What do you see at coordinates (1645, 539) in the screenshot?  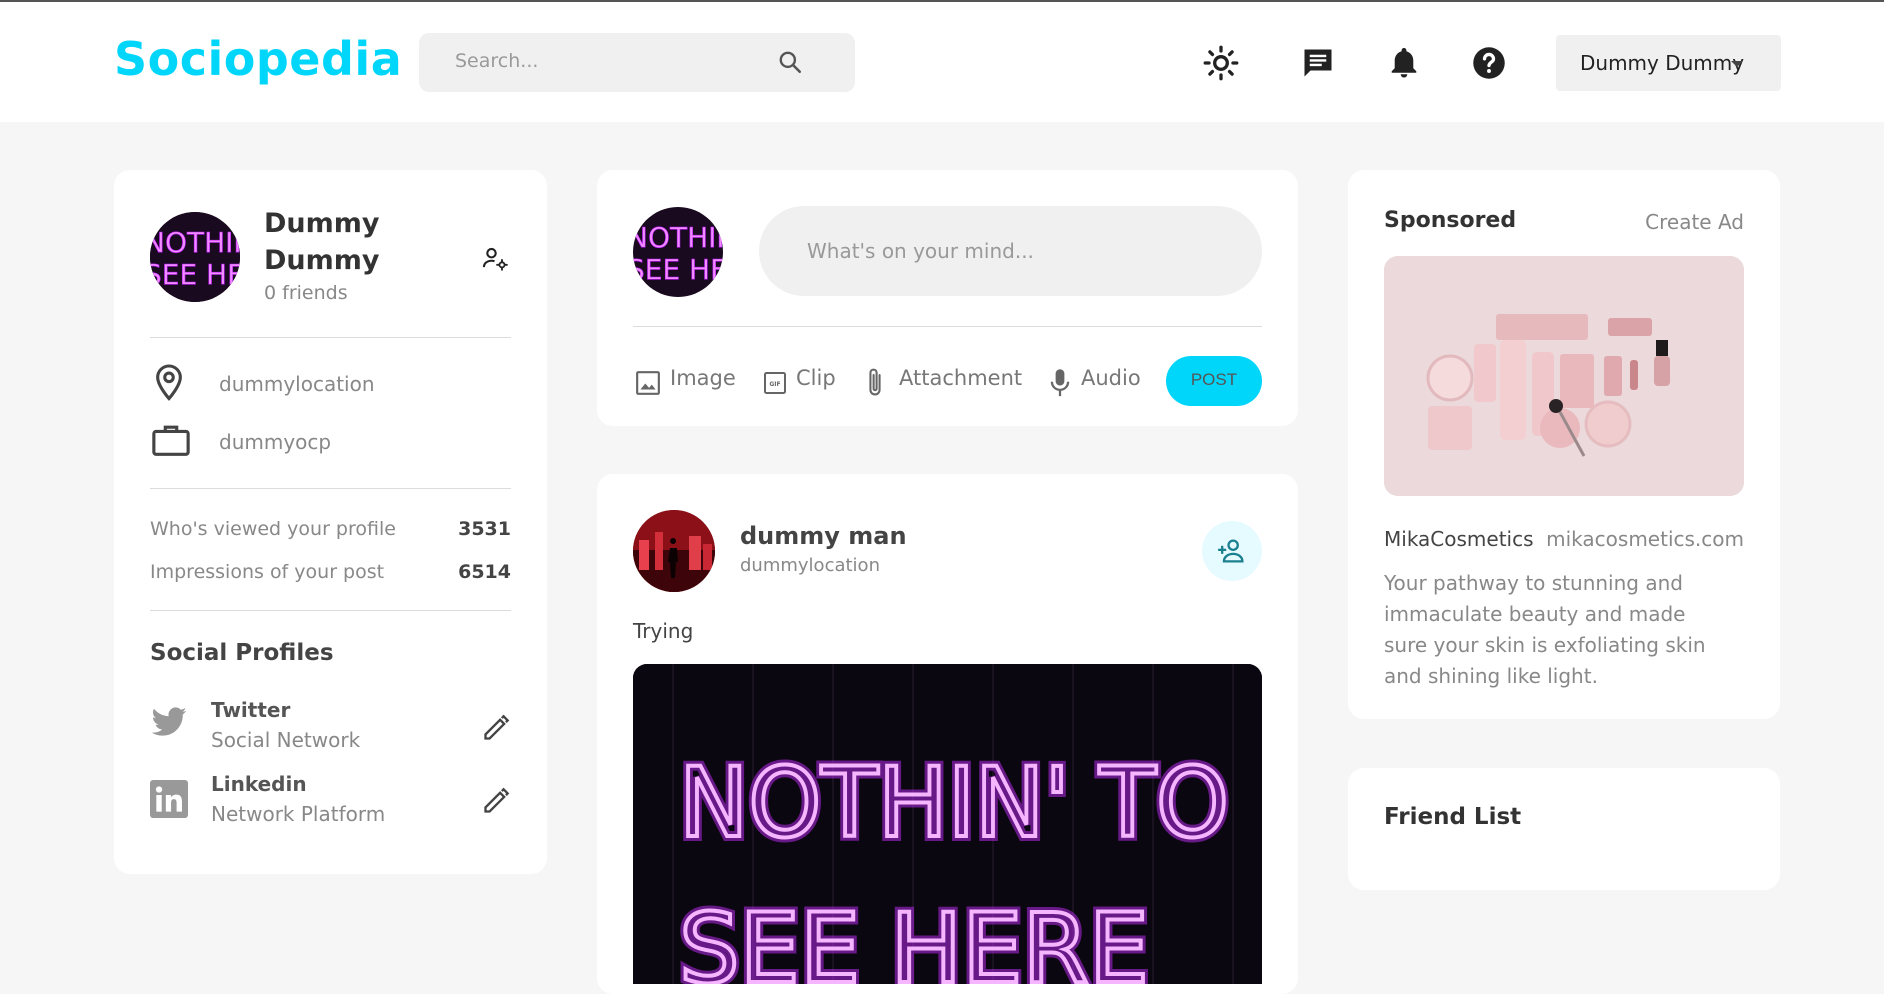 I see `ad-url: mikacosmetics.com` at bounding box center [1645, 539].